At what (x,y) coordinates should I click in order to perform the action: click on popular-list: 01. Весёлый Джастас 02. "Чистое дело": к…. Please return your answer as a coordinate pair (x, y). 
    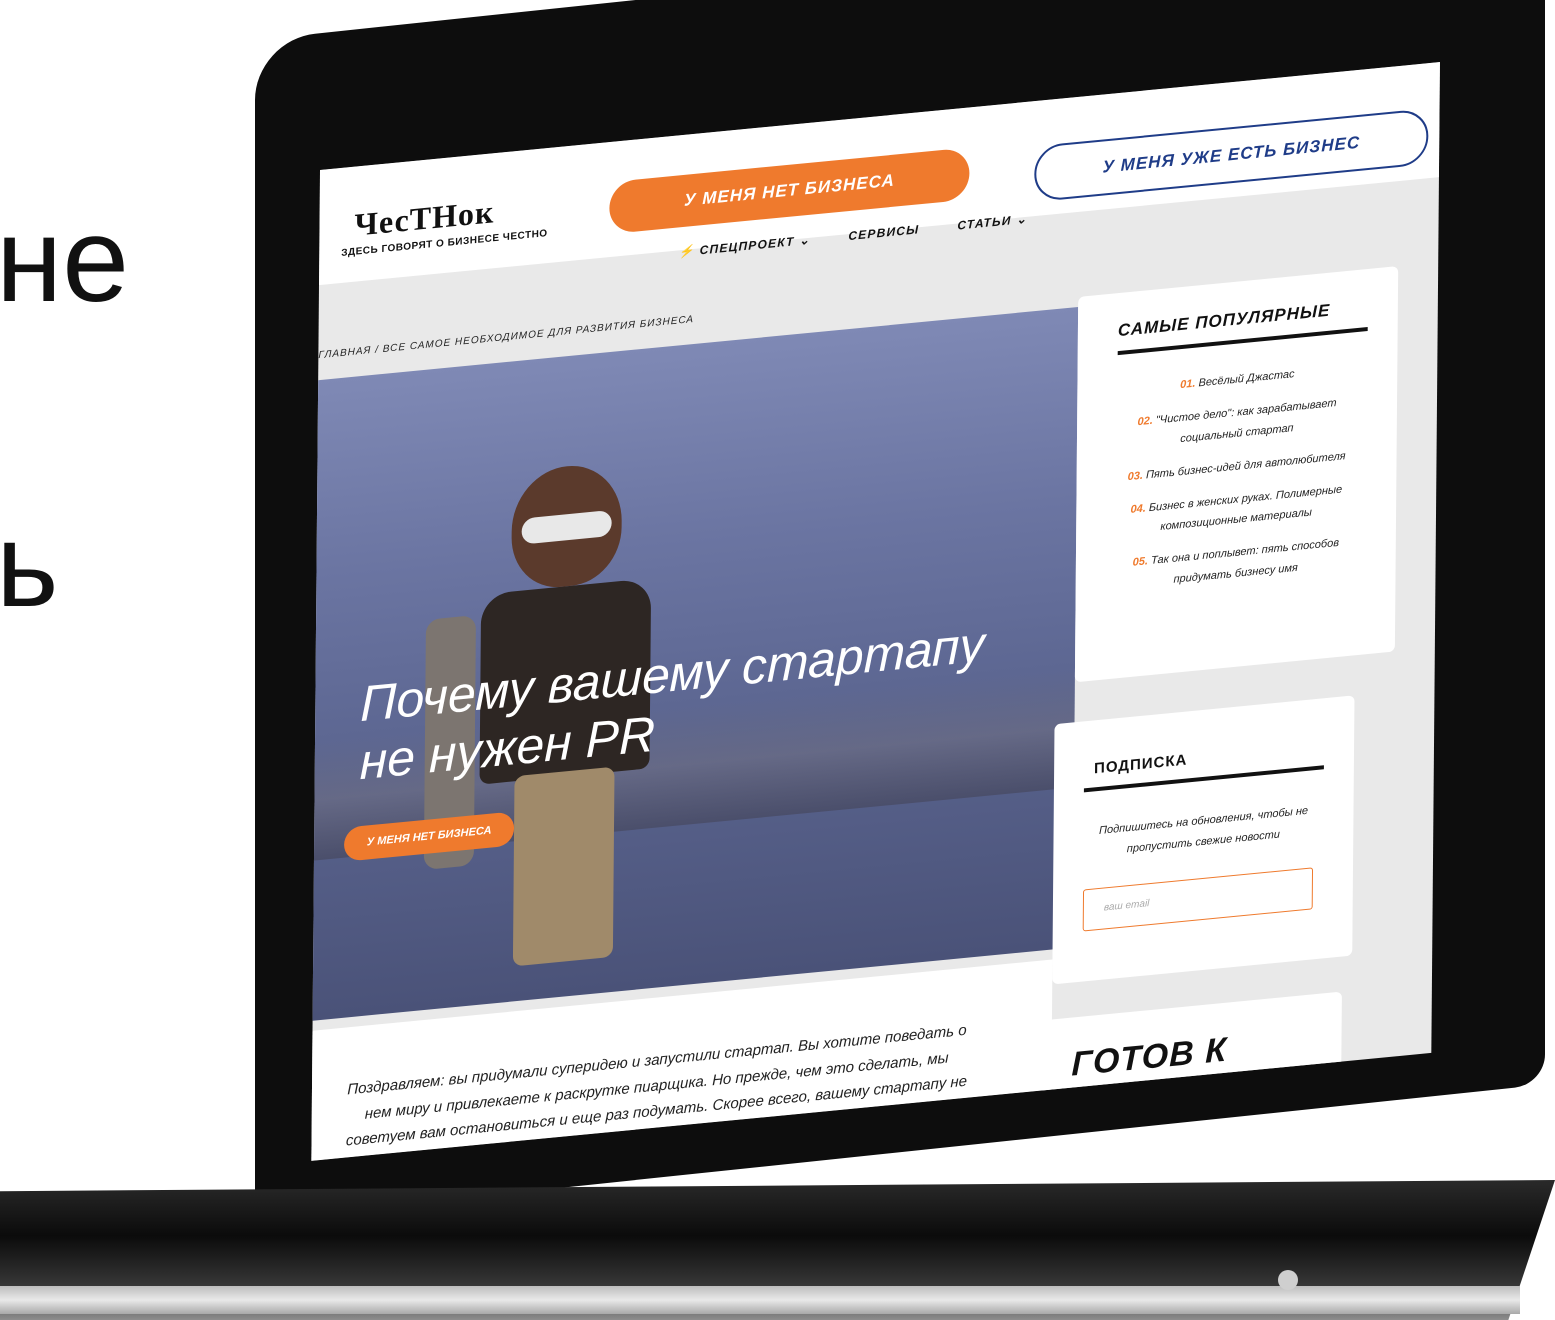
    Looking at the image, I should click on (1237, 477).